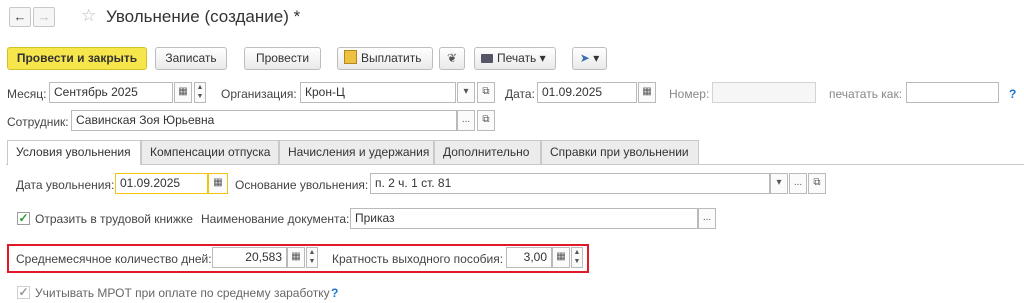 Image resolution: width=1024 pixels, height=303 pixels. I want to click on workbook-checkbox: ✓, so click(23, 218).